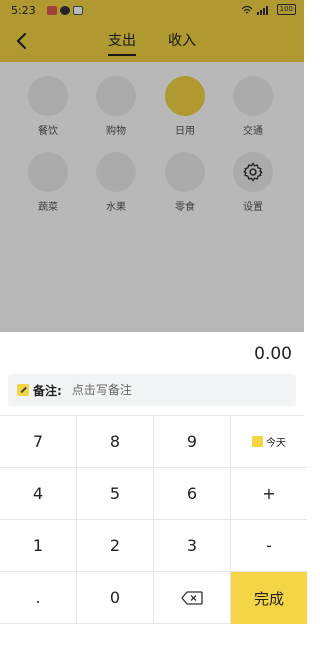 Image resolution: width=320 pixels, height=659 pixels. Describe the element at coordinates (115, 598) in the screenshot. I see `key-0: 0` at that location.